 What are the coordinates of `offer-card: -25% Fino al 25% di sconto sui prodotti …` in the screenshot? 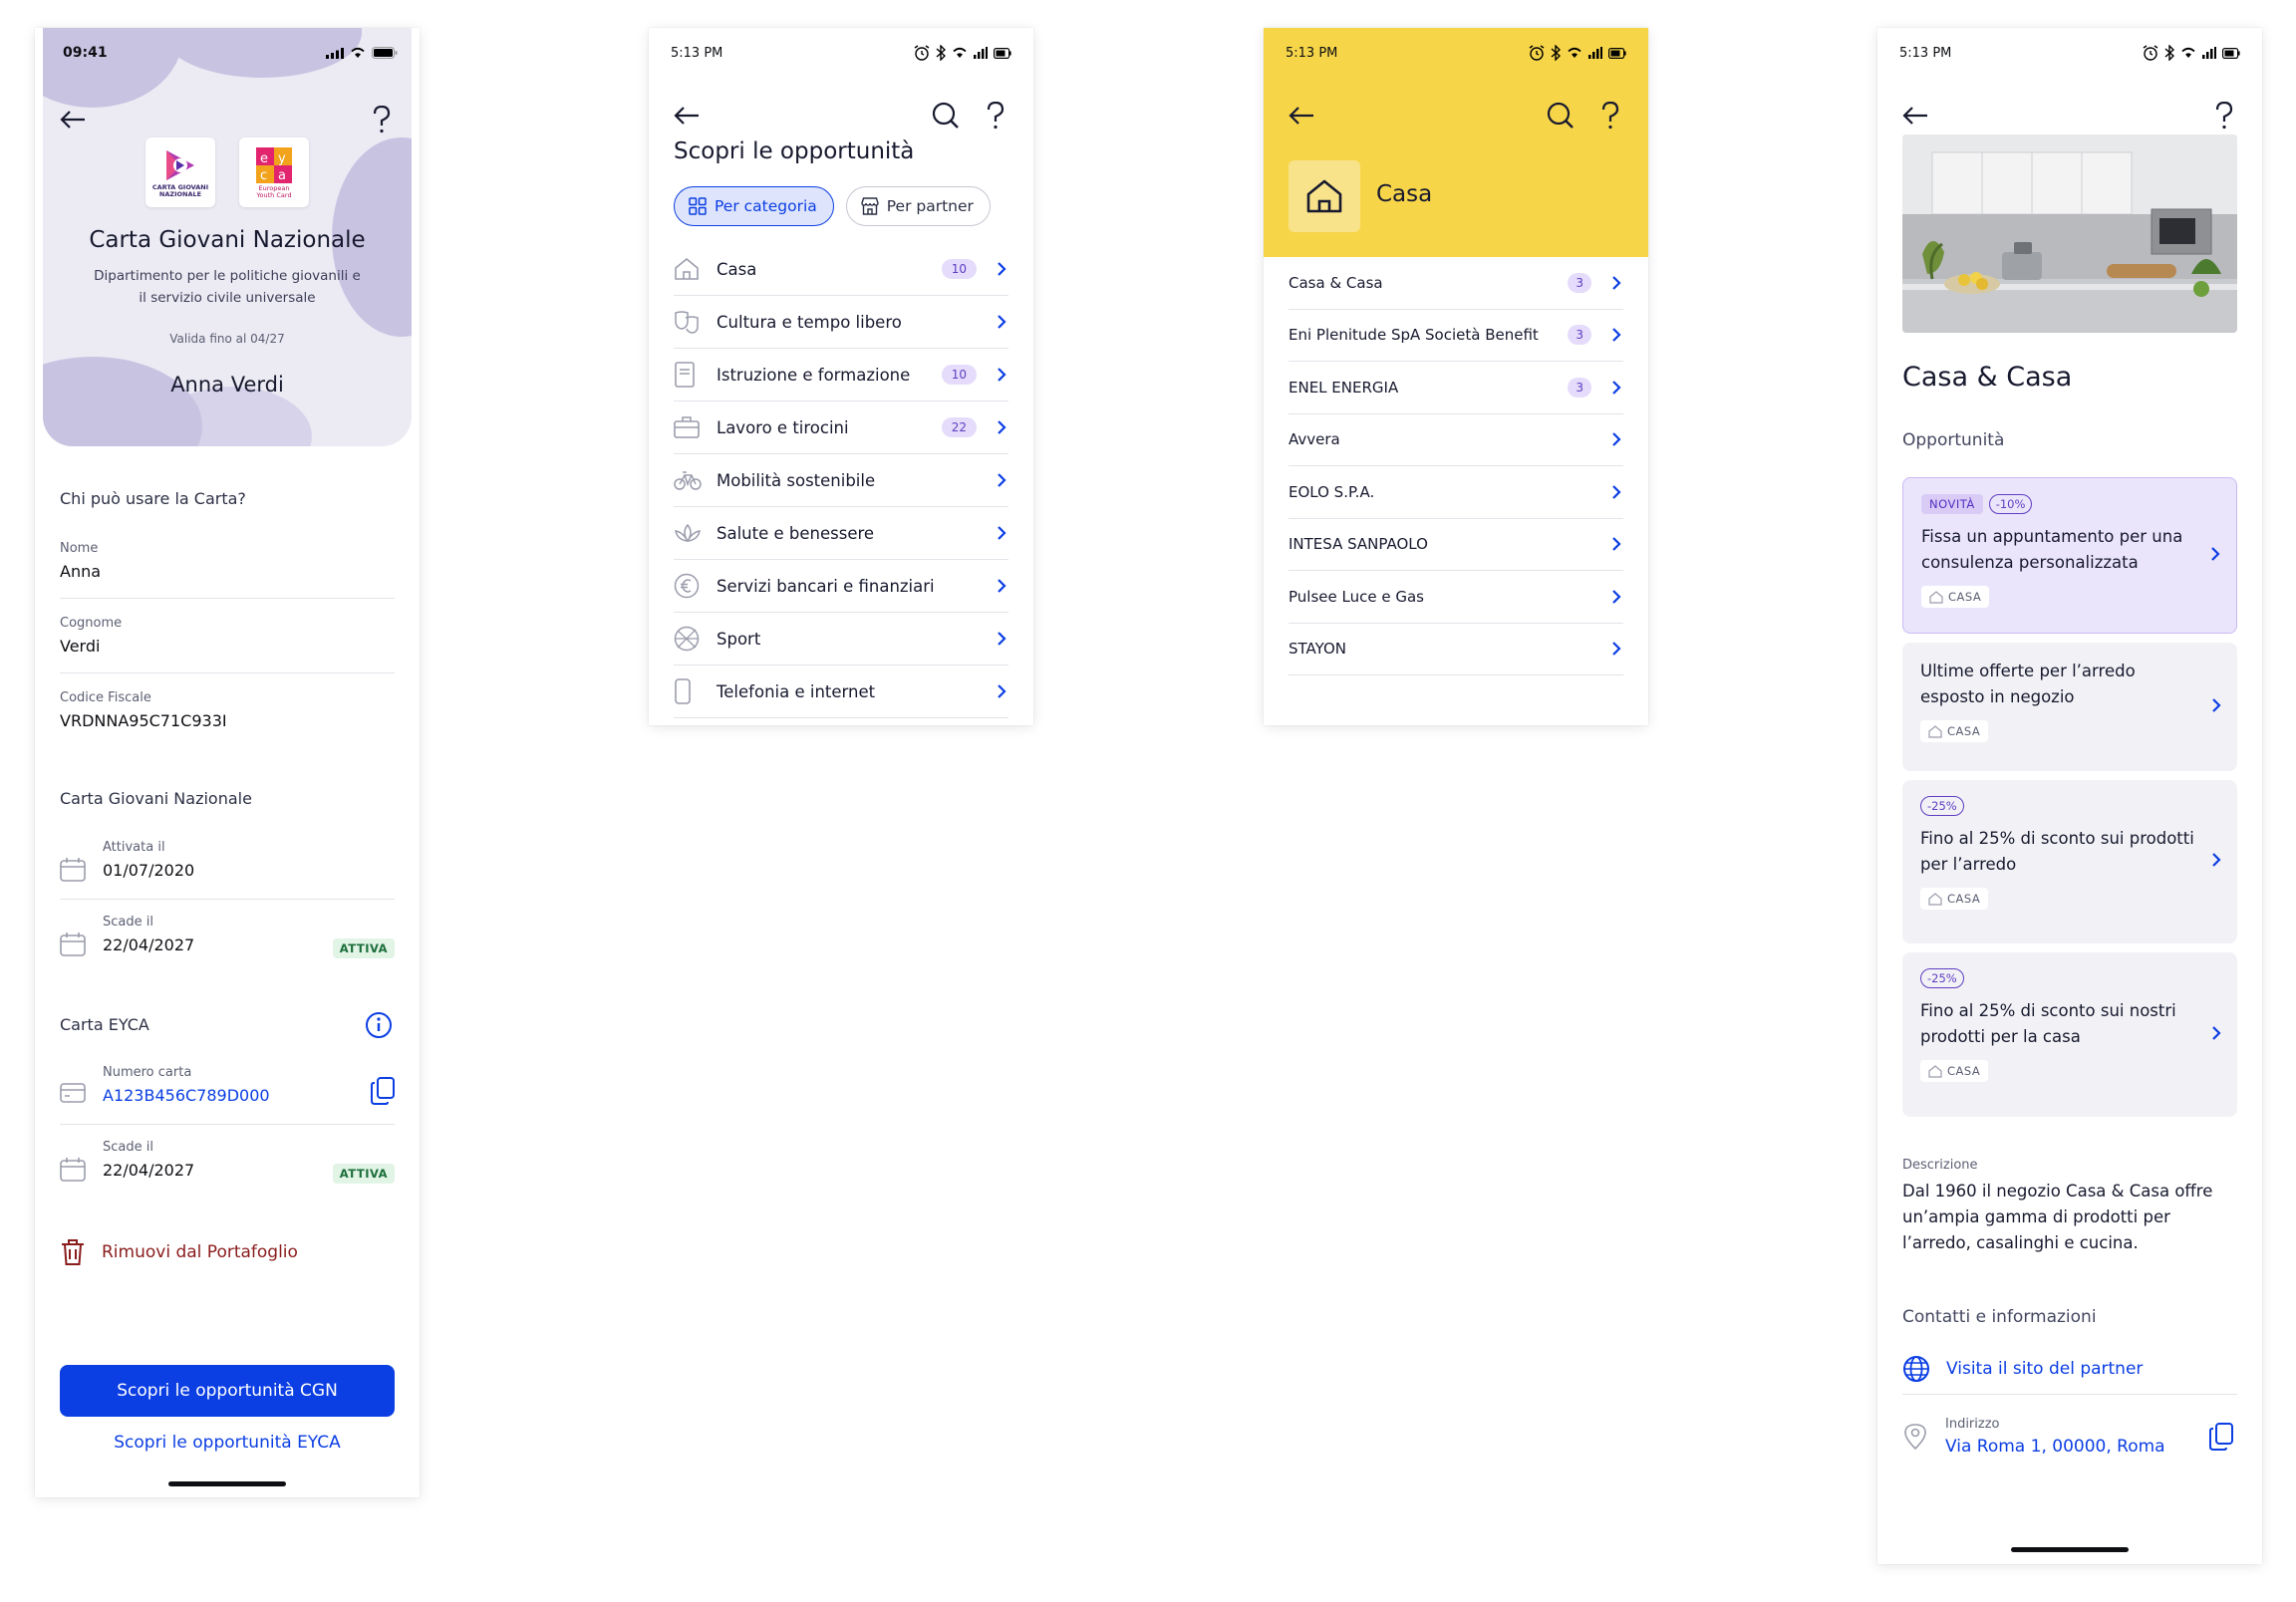 It's located at (2069, 861).